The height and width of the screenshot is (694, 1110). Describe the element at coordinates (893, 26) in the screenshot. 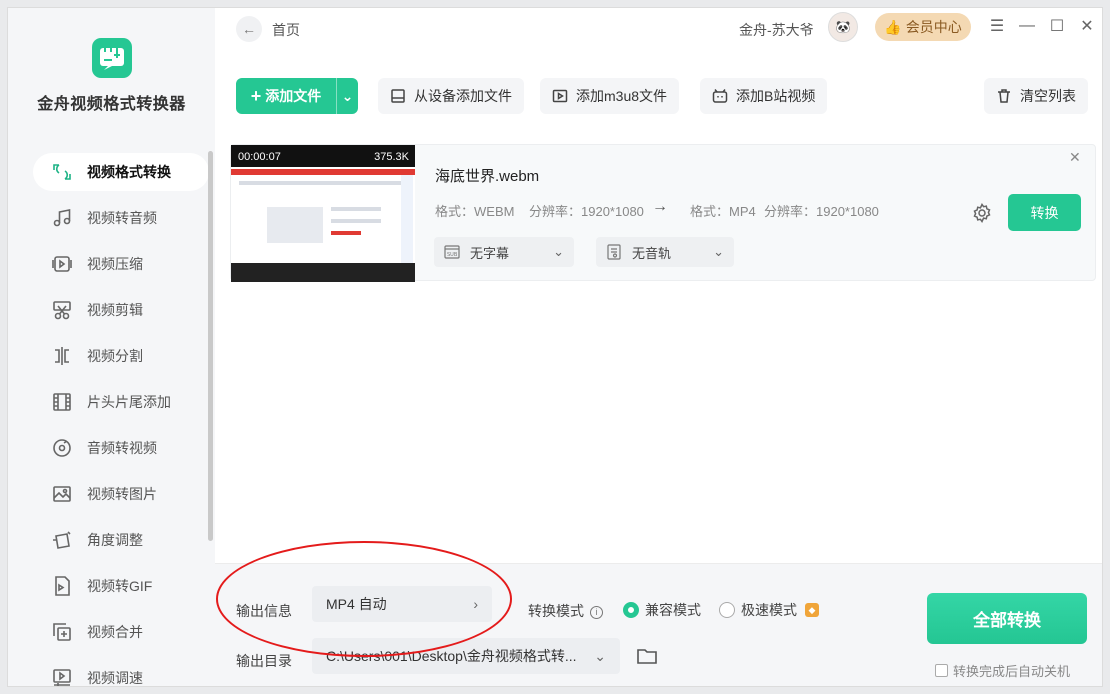

I see `thumbs-up-icon: 👍` at that location.